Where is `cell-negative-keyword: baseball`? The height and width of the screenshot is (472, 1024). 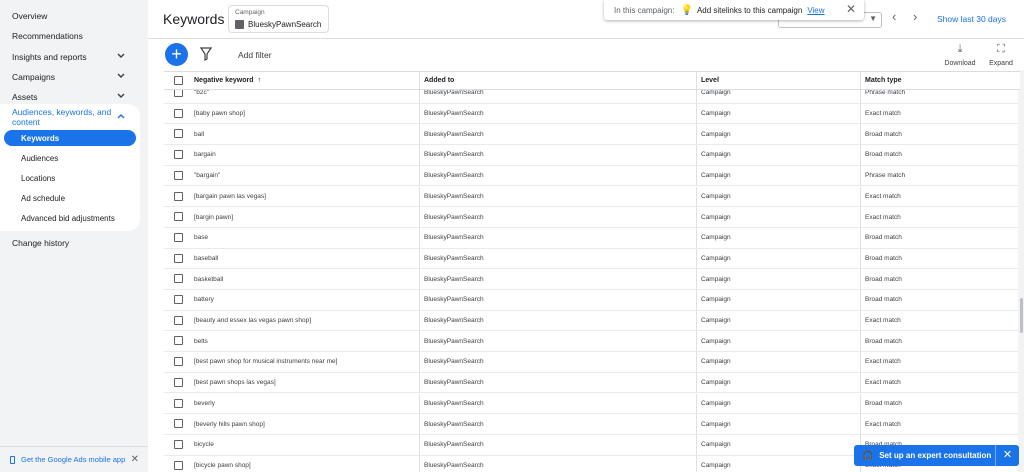
cell-negative-keyword: baseball is located at coordinates (206, 259).